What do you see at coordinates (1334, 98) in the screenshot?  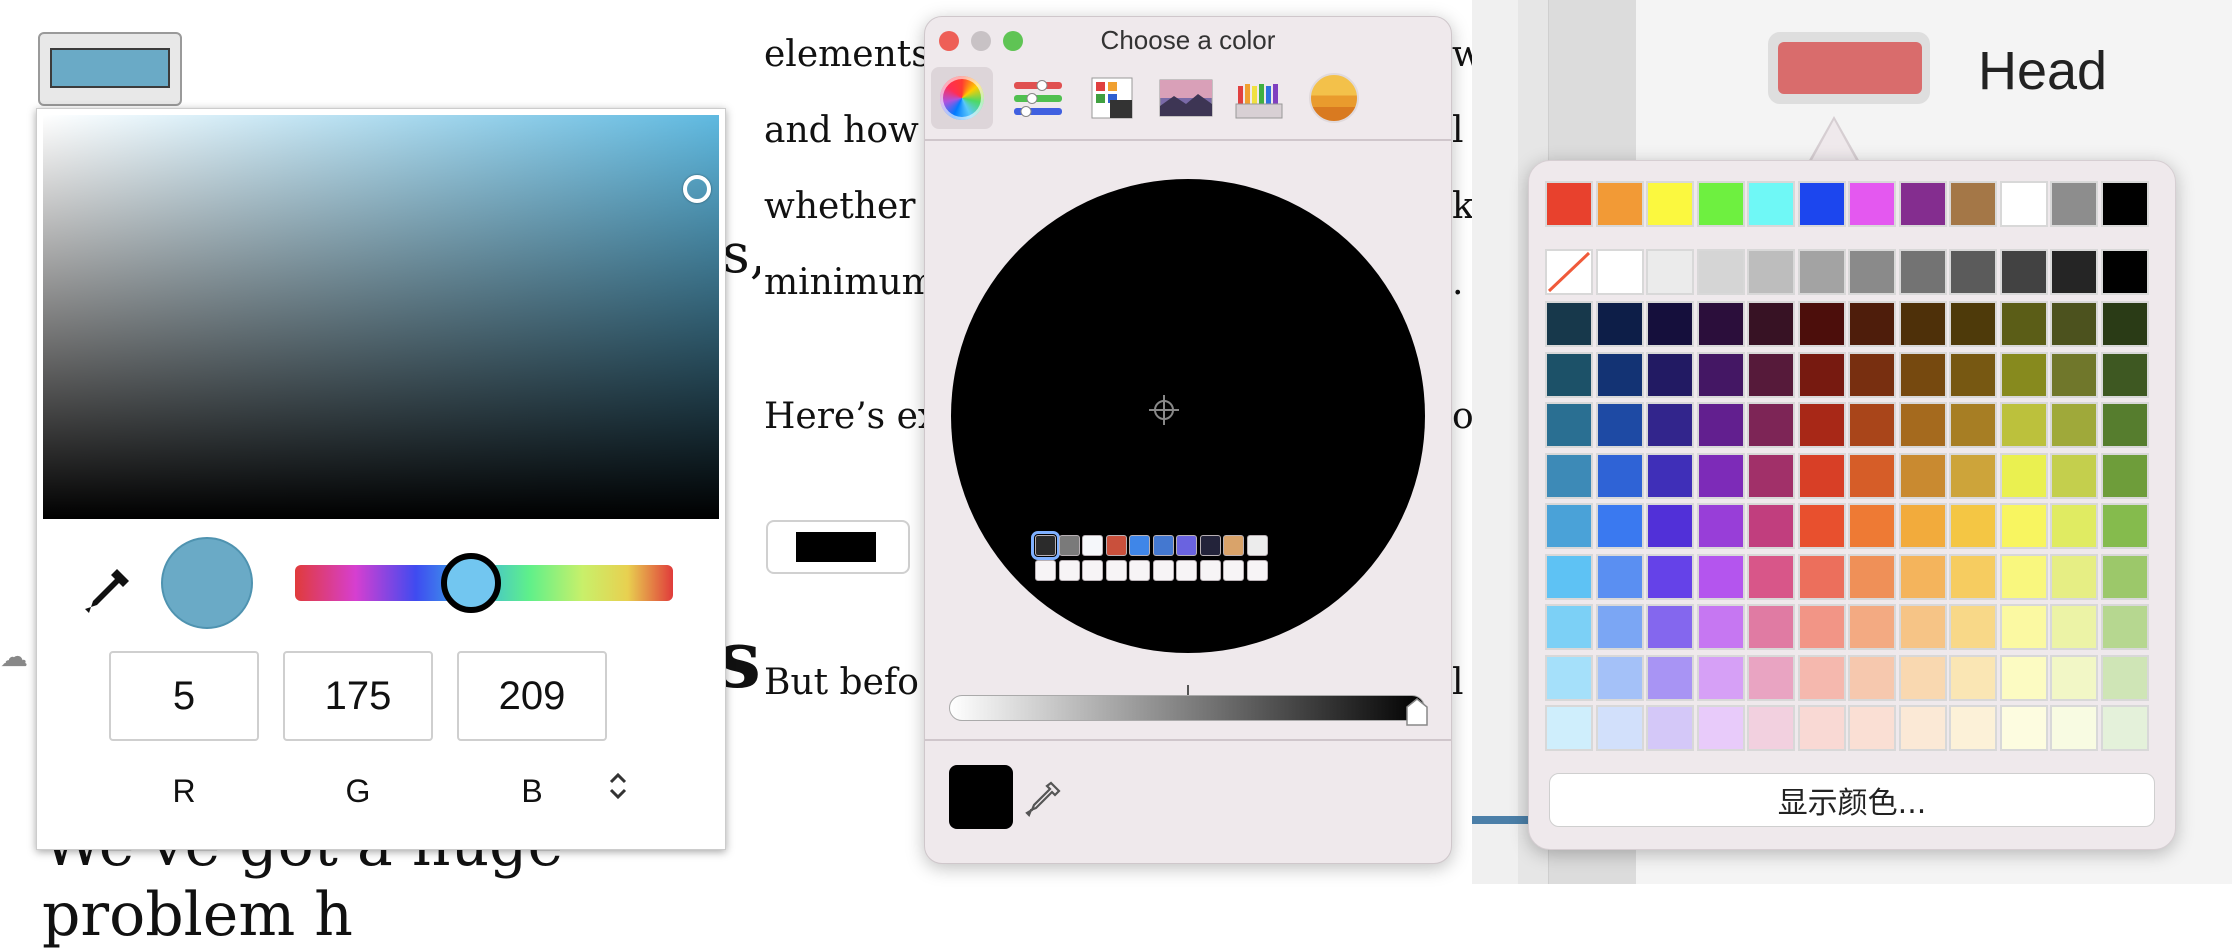 I see `sunset-icon` at bounding box center [1334, 98].